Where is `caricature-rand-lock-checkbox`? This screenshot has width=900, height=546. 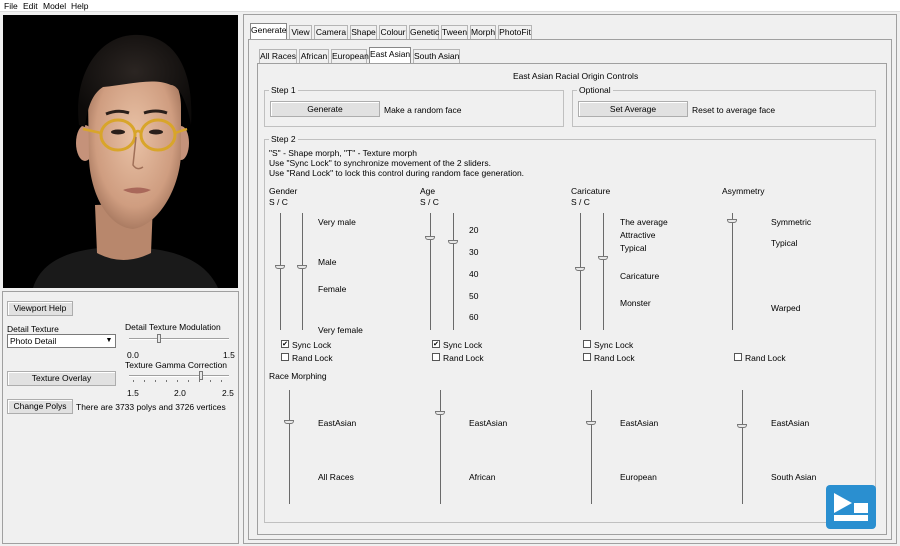
caricature-rand-lock-checkbox is located at coordinates (587, 357).